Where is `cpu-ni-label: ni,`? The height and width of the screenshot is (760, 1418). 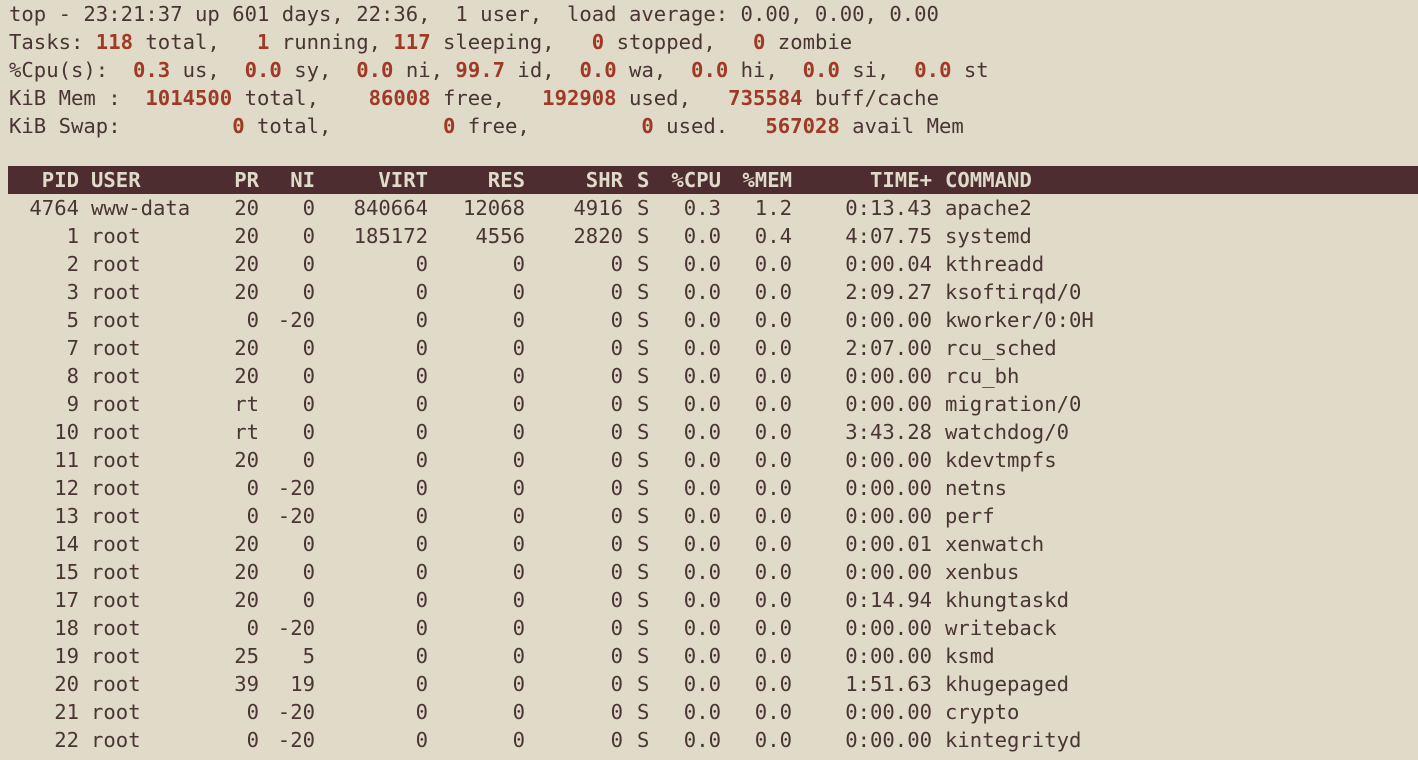
cpu-ni-label: ni, is located at coordinates (424, 70).